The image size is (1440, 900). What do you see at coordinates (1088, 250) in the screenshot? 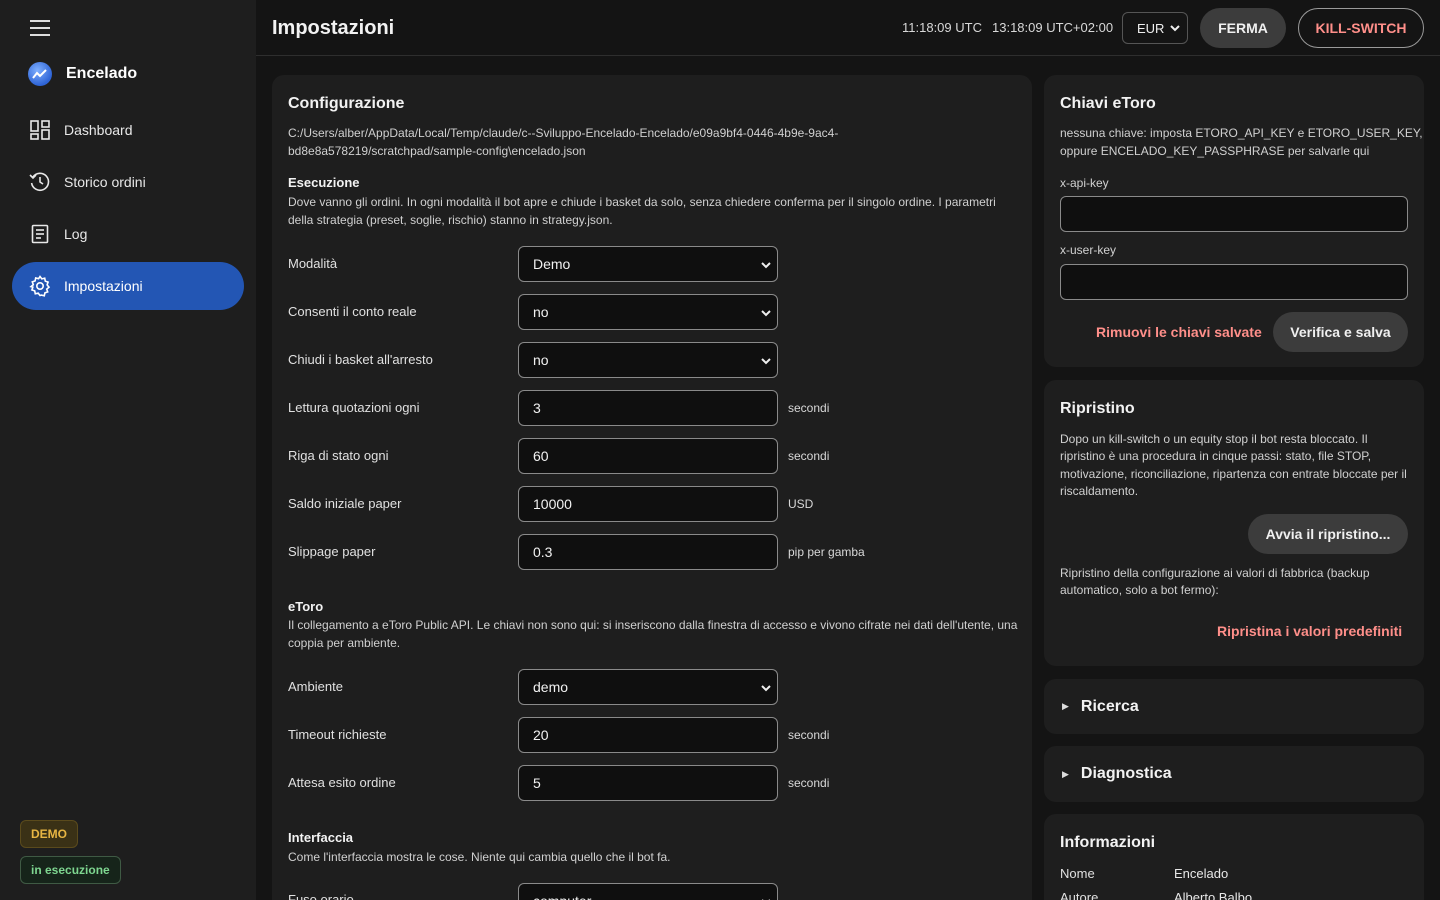
I see `user-key-label: x-user-key` at bounding box center [1088, 250].